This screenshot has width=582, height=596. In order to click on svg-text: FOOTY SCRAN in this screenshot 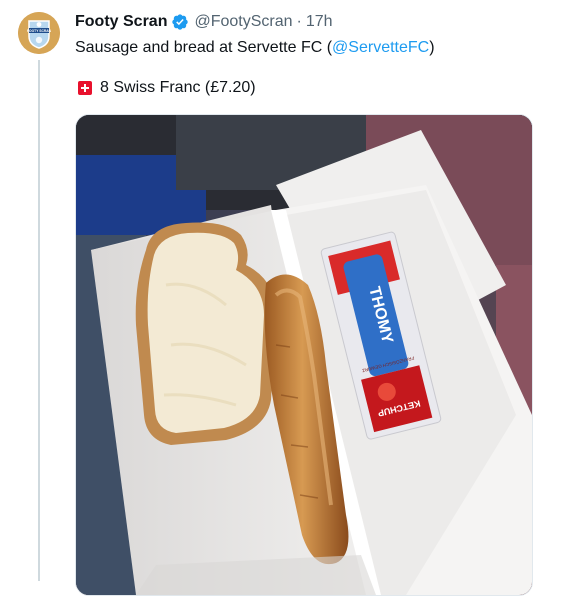, I will do `click(39, 31)`.